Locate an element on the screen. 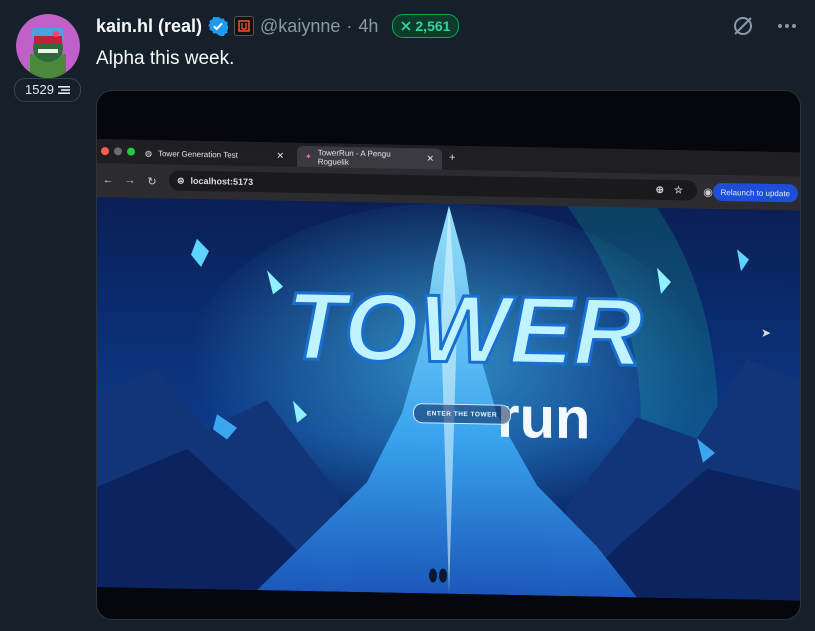 The image size is (815, 631). plus-icon: + is located at coordinates (452, 158).